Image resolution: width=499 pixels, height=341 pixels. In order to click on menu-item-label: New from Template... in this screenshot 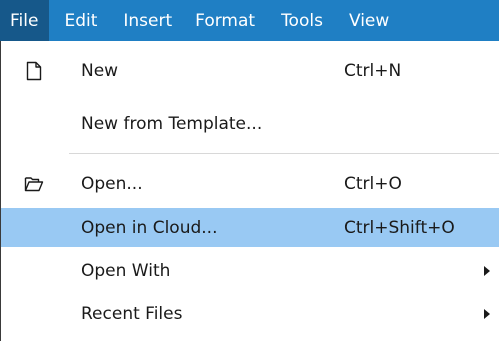, I will do `click(172, 124)`.